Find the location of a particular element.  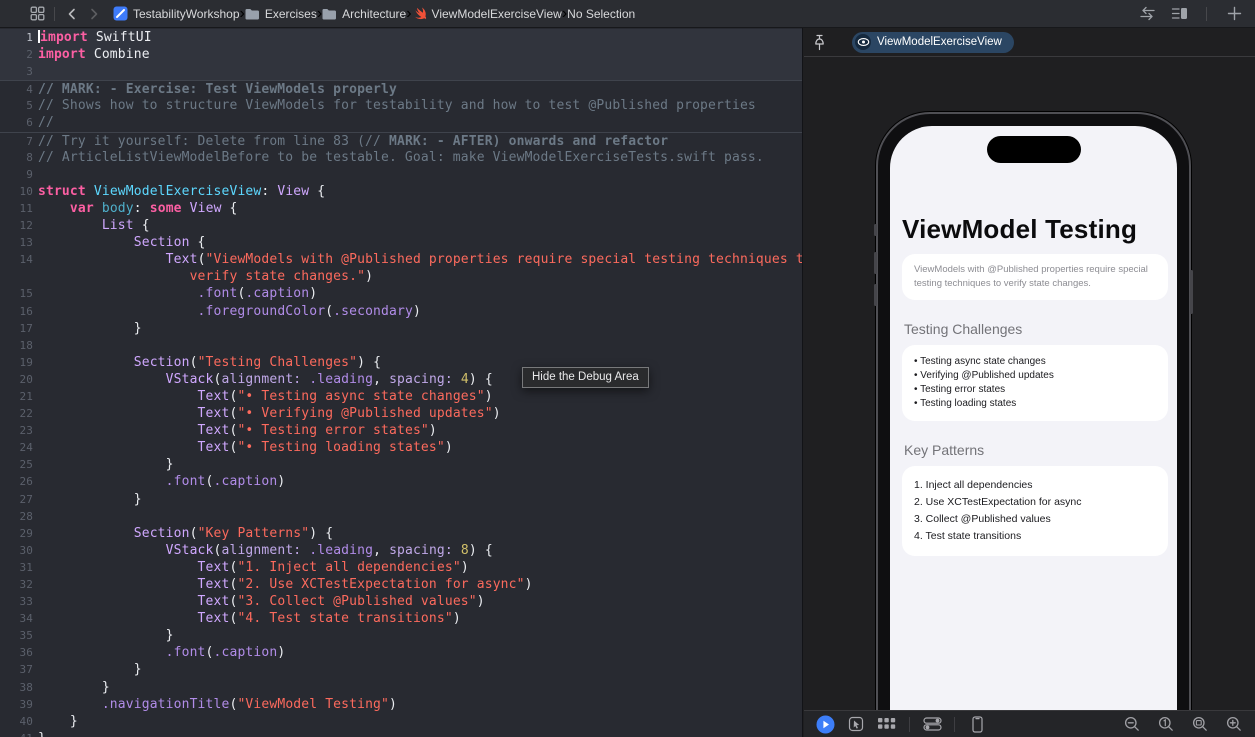

code-line: 37 } is located at coordinates (401, 669).